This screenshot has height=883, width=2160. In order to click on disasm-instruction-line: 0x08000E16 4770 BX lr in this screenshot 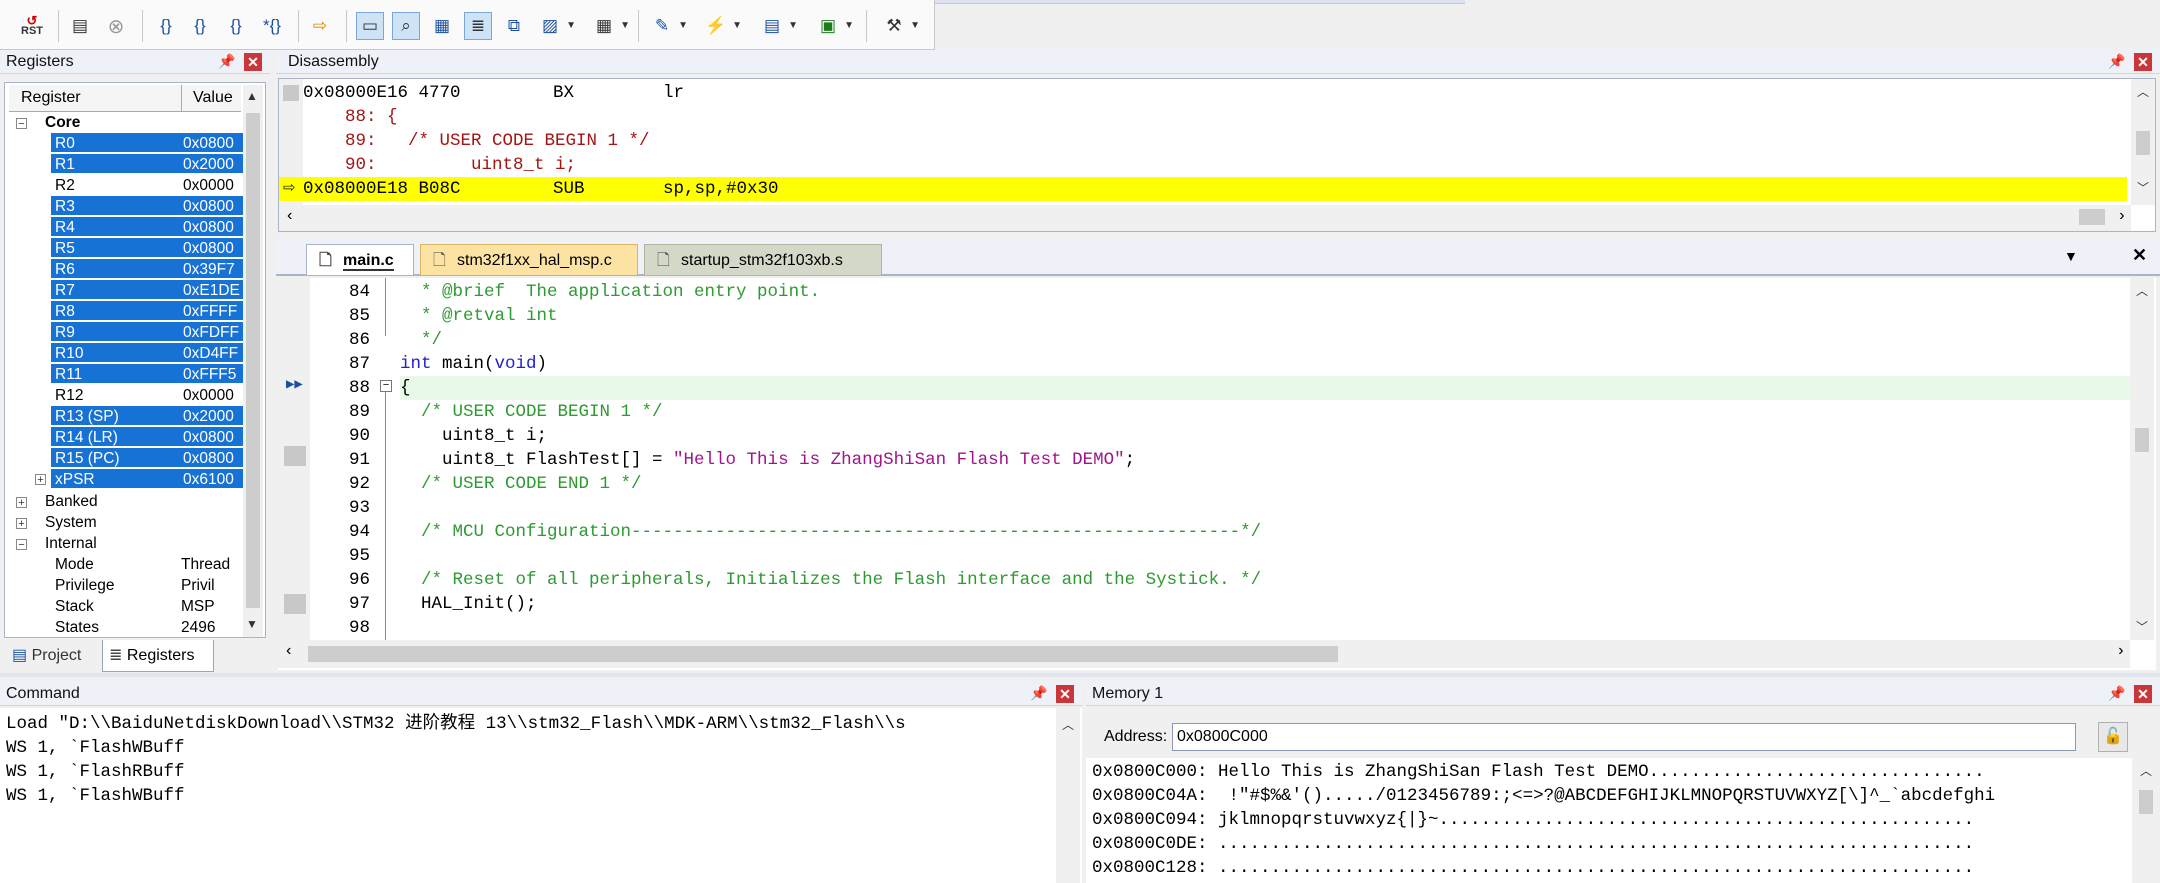, I will do `click(493, 93)`.